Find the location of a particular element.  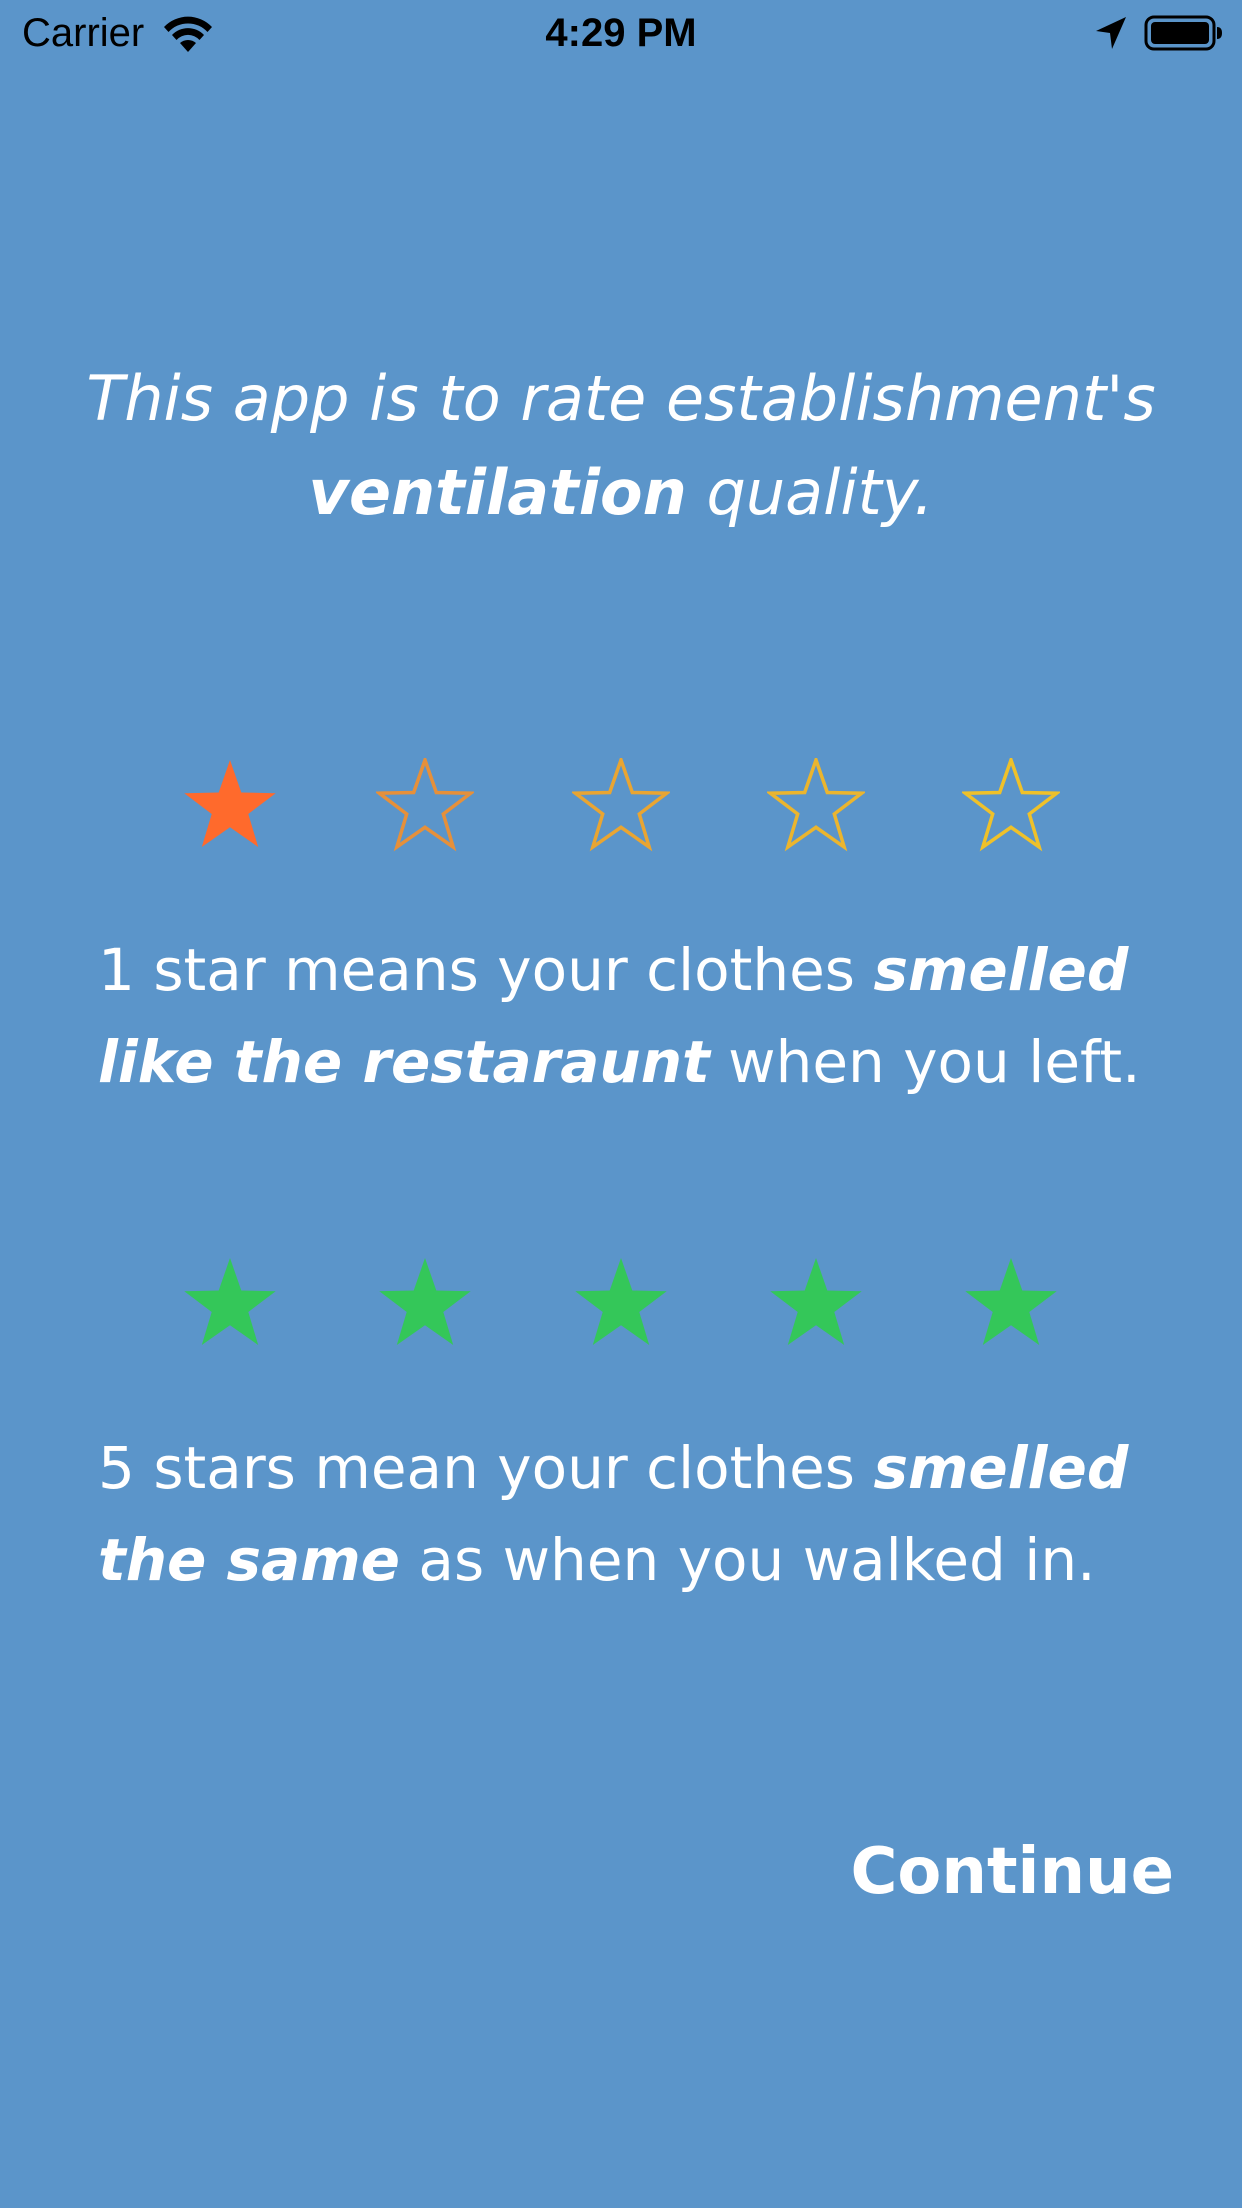

five-star-text-post: as when you walked in. is located at coordinates (747, 1560).